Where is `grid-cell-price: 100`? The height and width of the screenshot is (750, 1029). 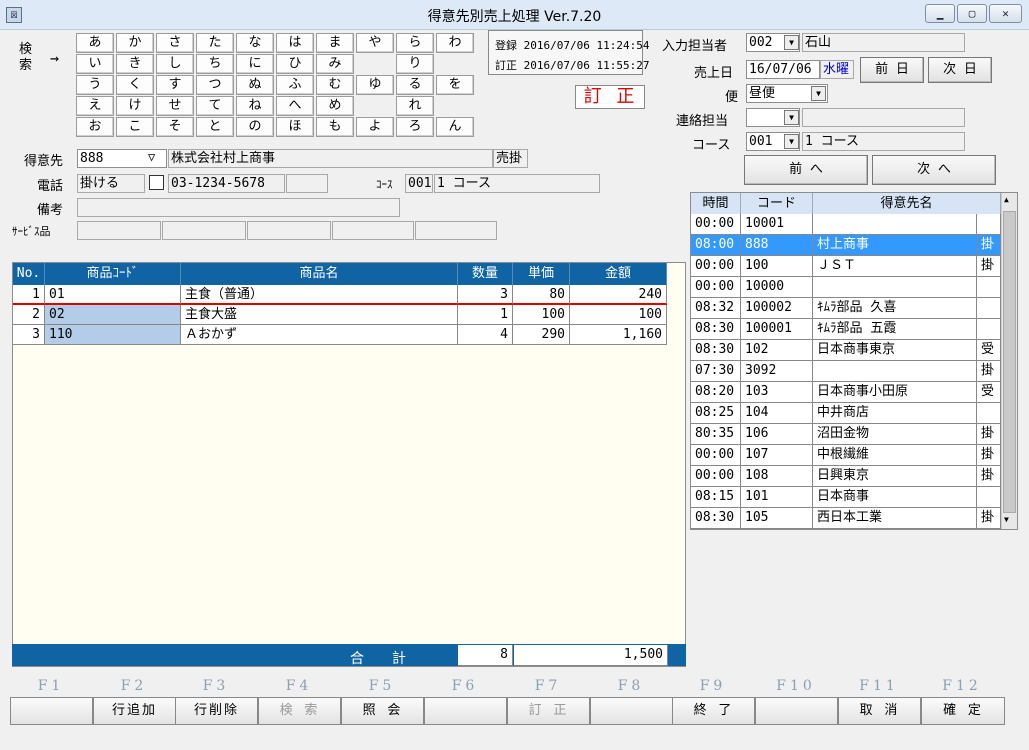
grid-cell-price: 100 is located at coordinates (541, 315).